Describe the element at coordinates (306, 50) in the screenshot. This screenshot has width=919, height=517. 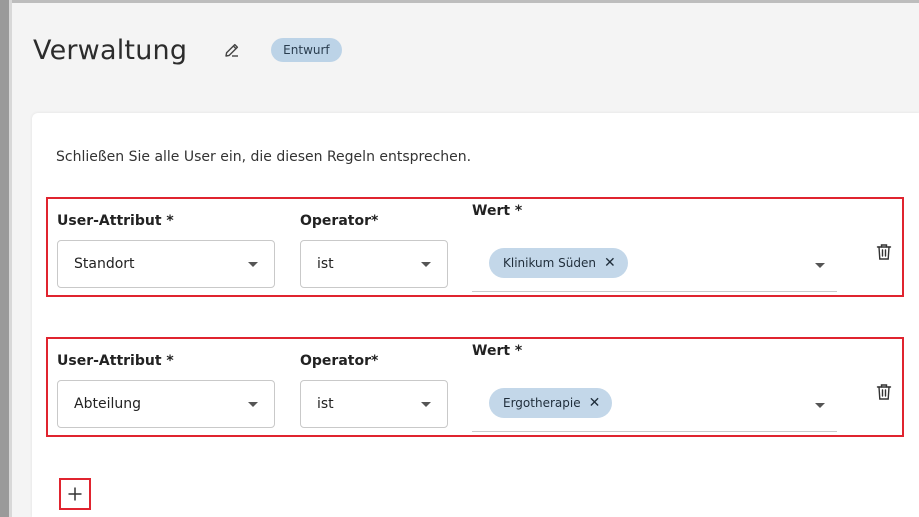
I see `status-badge: Entwurf` at that location.